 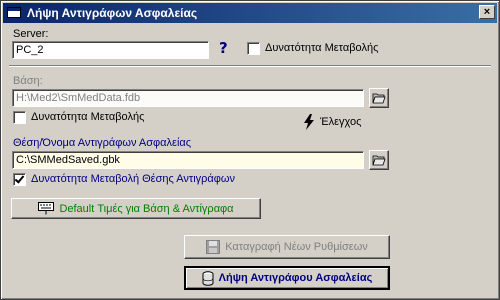 What do you see at coordinates (208, 278) in the screenshot?
I see `database-icon` at bounding box center [208, 278].